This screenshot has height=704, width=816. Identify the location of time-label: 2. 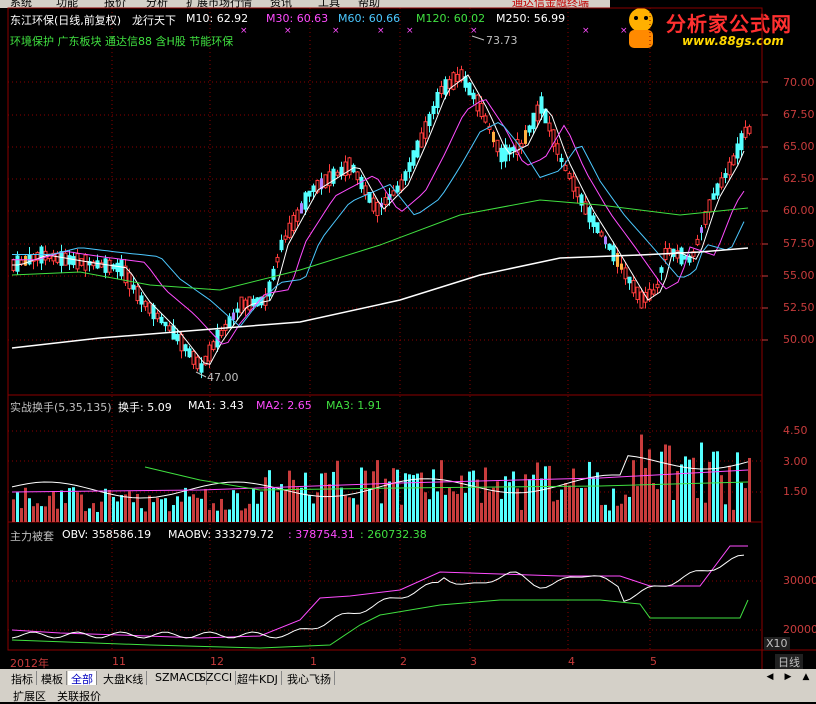
(403, 661).